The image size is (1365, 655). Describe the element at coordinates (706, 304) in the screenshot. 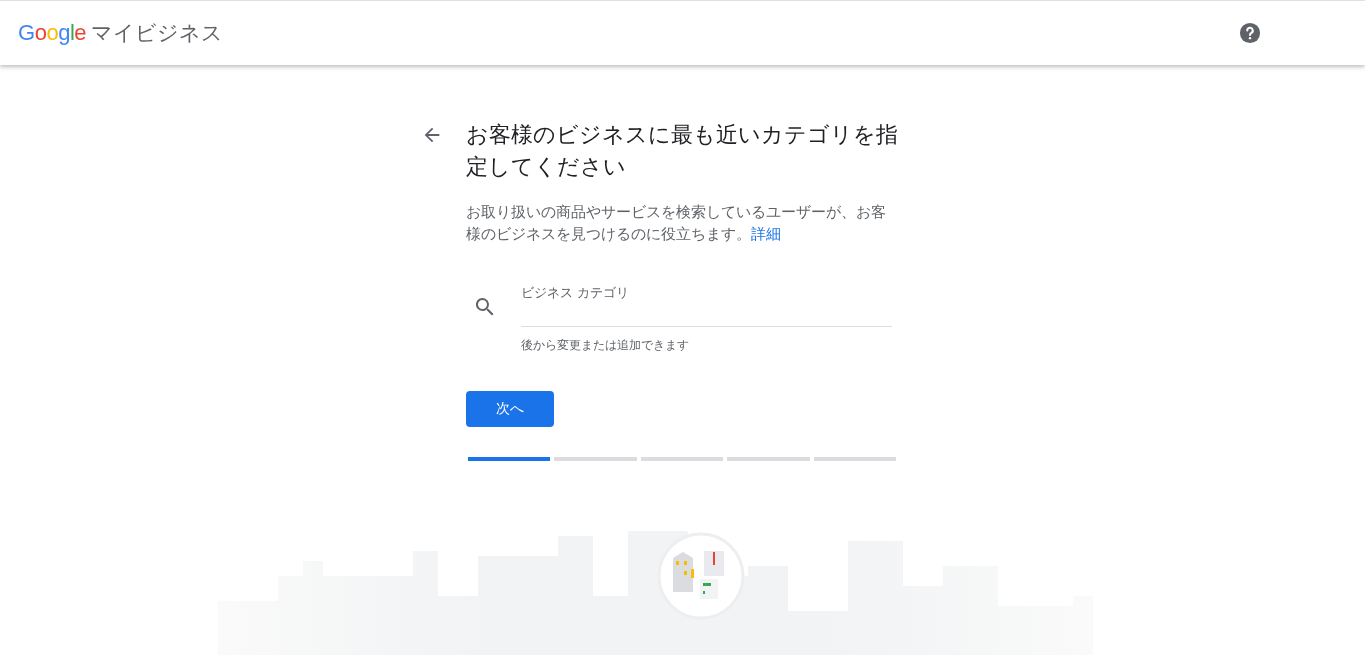

I see `category-input-field: ビジネス カテゴリ` at that location.